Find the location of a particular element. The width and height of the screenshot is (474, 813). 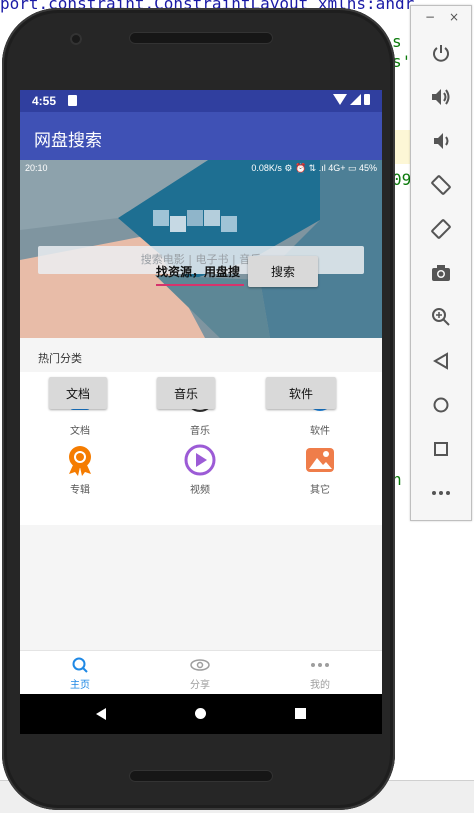

banner-slogan: 找资源，用盘搜 is located at coordinates (198, 272).